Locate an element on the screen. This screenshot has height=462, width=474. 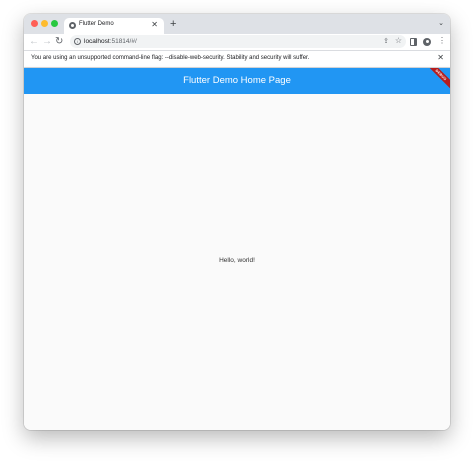
url-host: localhost is located at coordinates (97, 41).